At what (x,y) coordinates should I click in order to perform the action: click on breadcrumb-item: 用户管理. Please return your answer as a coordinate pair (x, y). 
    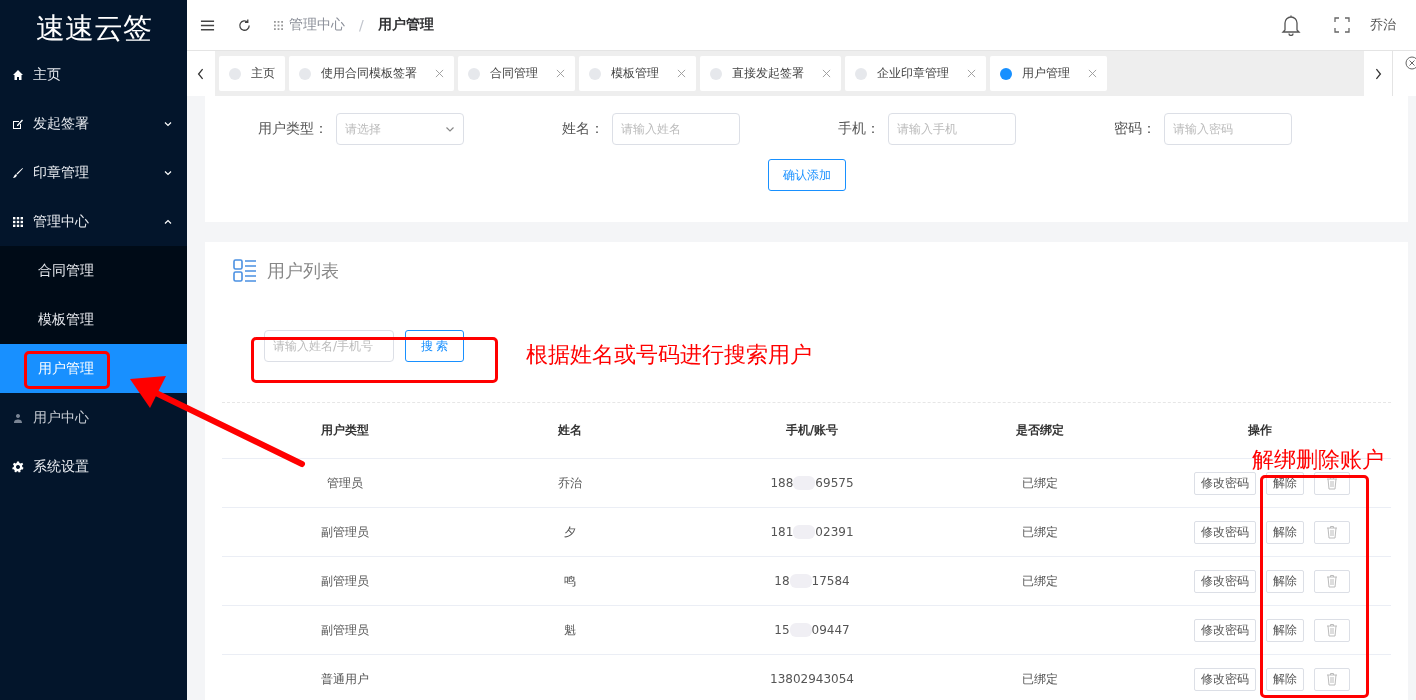
    Looking at the image, I should click on (405, 25).